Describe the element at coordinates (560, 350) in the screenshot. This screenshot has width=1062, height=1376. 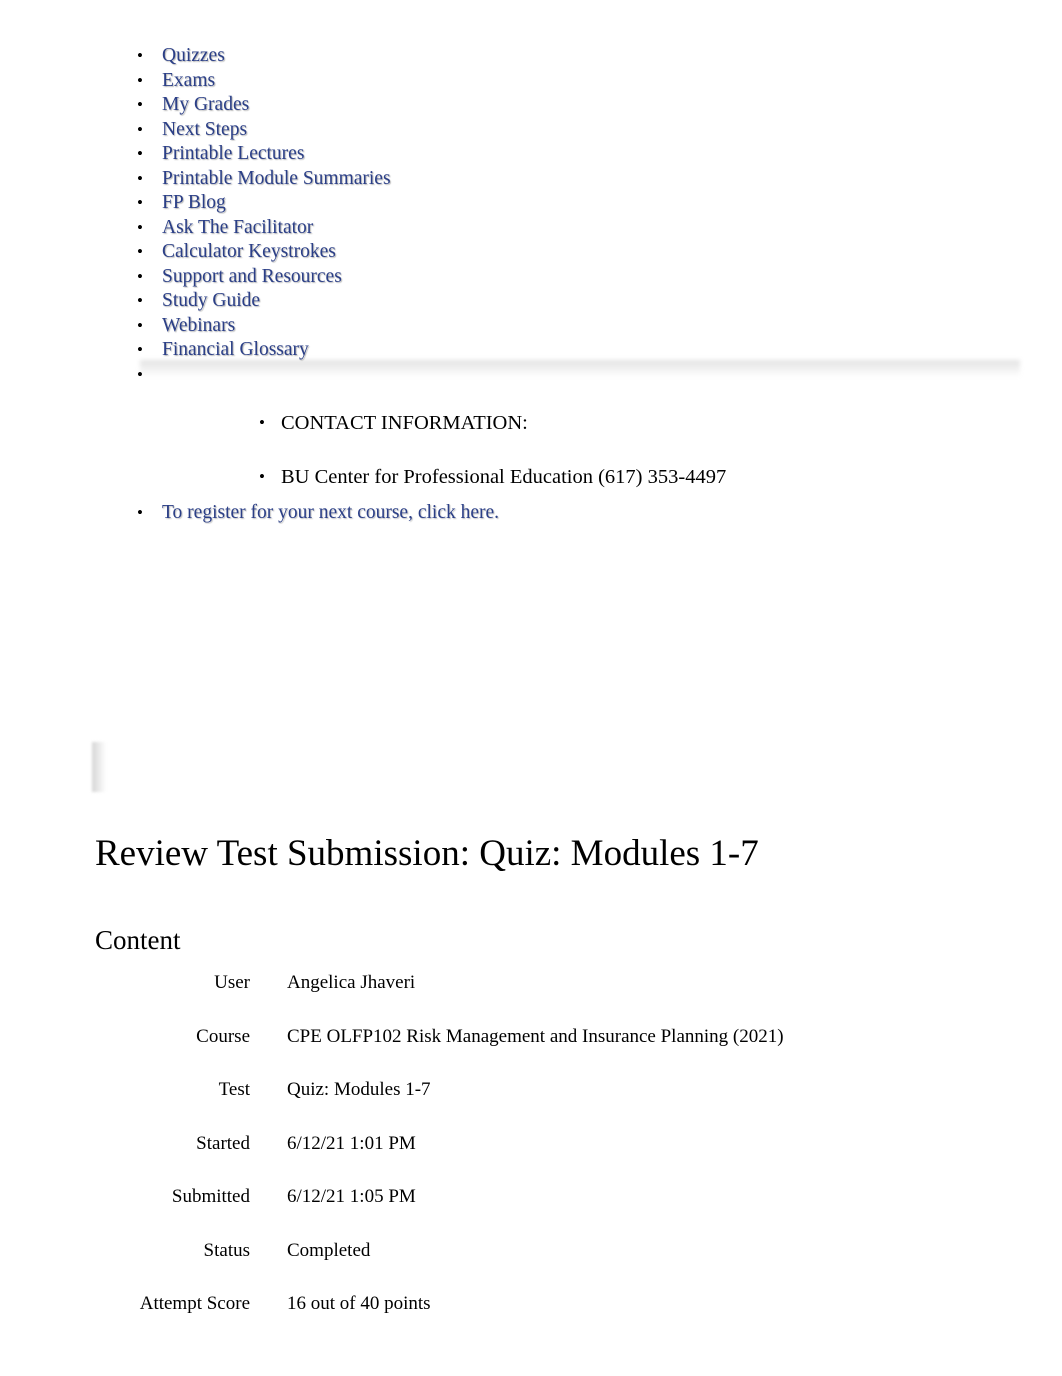
I see `menu-item-financial-glossary: Financial Glossary` at that location.